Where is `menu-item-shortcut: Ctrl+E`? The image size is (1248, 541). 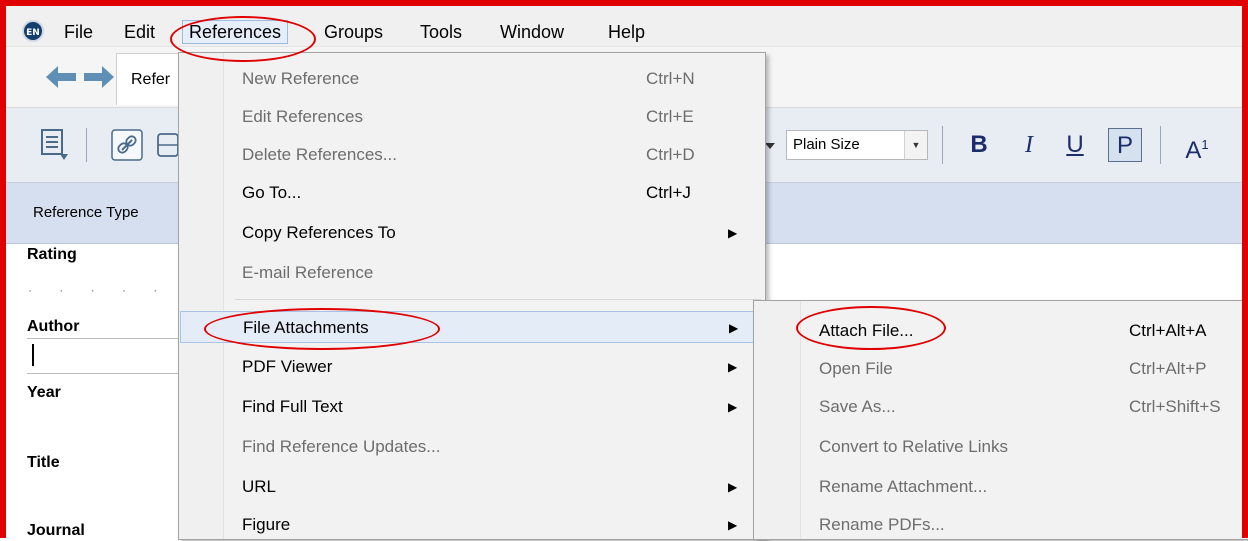 menu-item-shortcut: Ctrl+E is located at coordinates (670, 116).